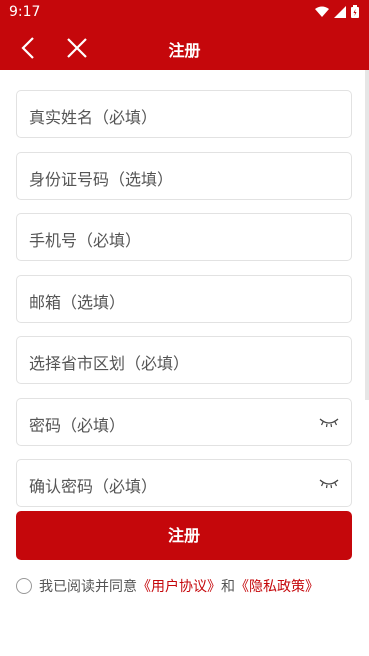  Describe the element at coordinates (184, 299) in the screenshot. I see `email-field: 邮箱（选填）` at that location.